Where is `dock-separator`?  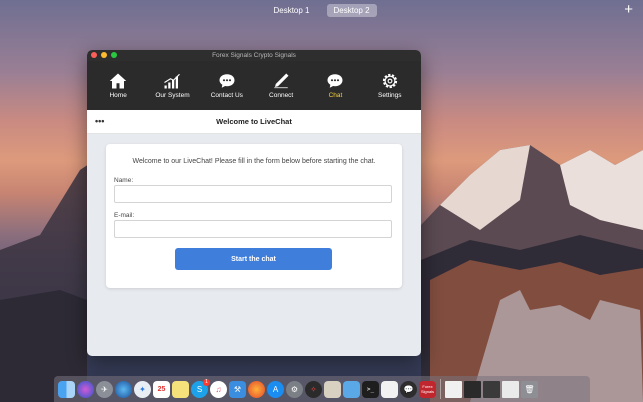 dock-separator is located at coordinates (440, 389).